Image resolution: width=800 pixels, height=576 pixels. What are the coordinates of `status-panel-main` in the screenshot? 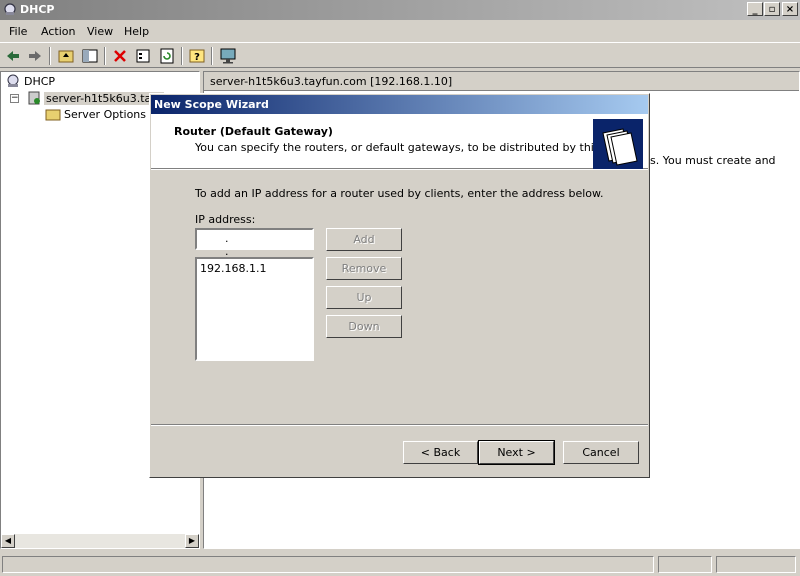 It's located at (328, 564).